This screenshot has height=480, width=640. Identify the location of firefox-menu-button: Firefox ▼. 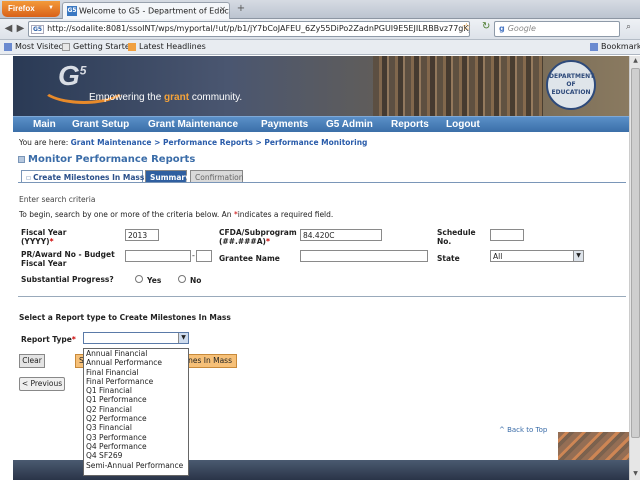
(31, 9).